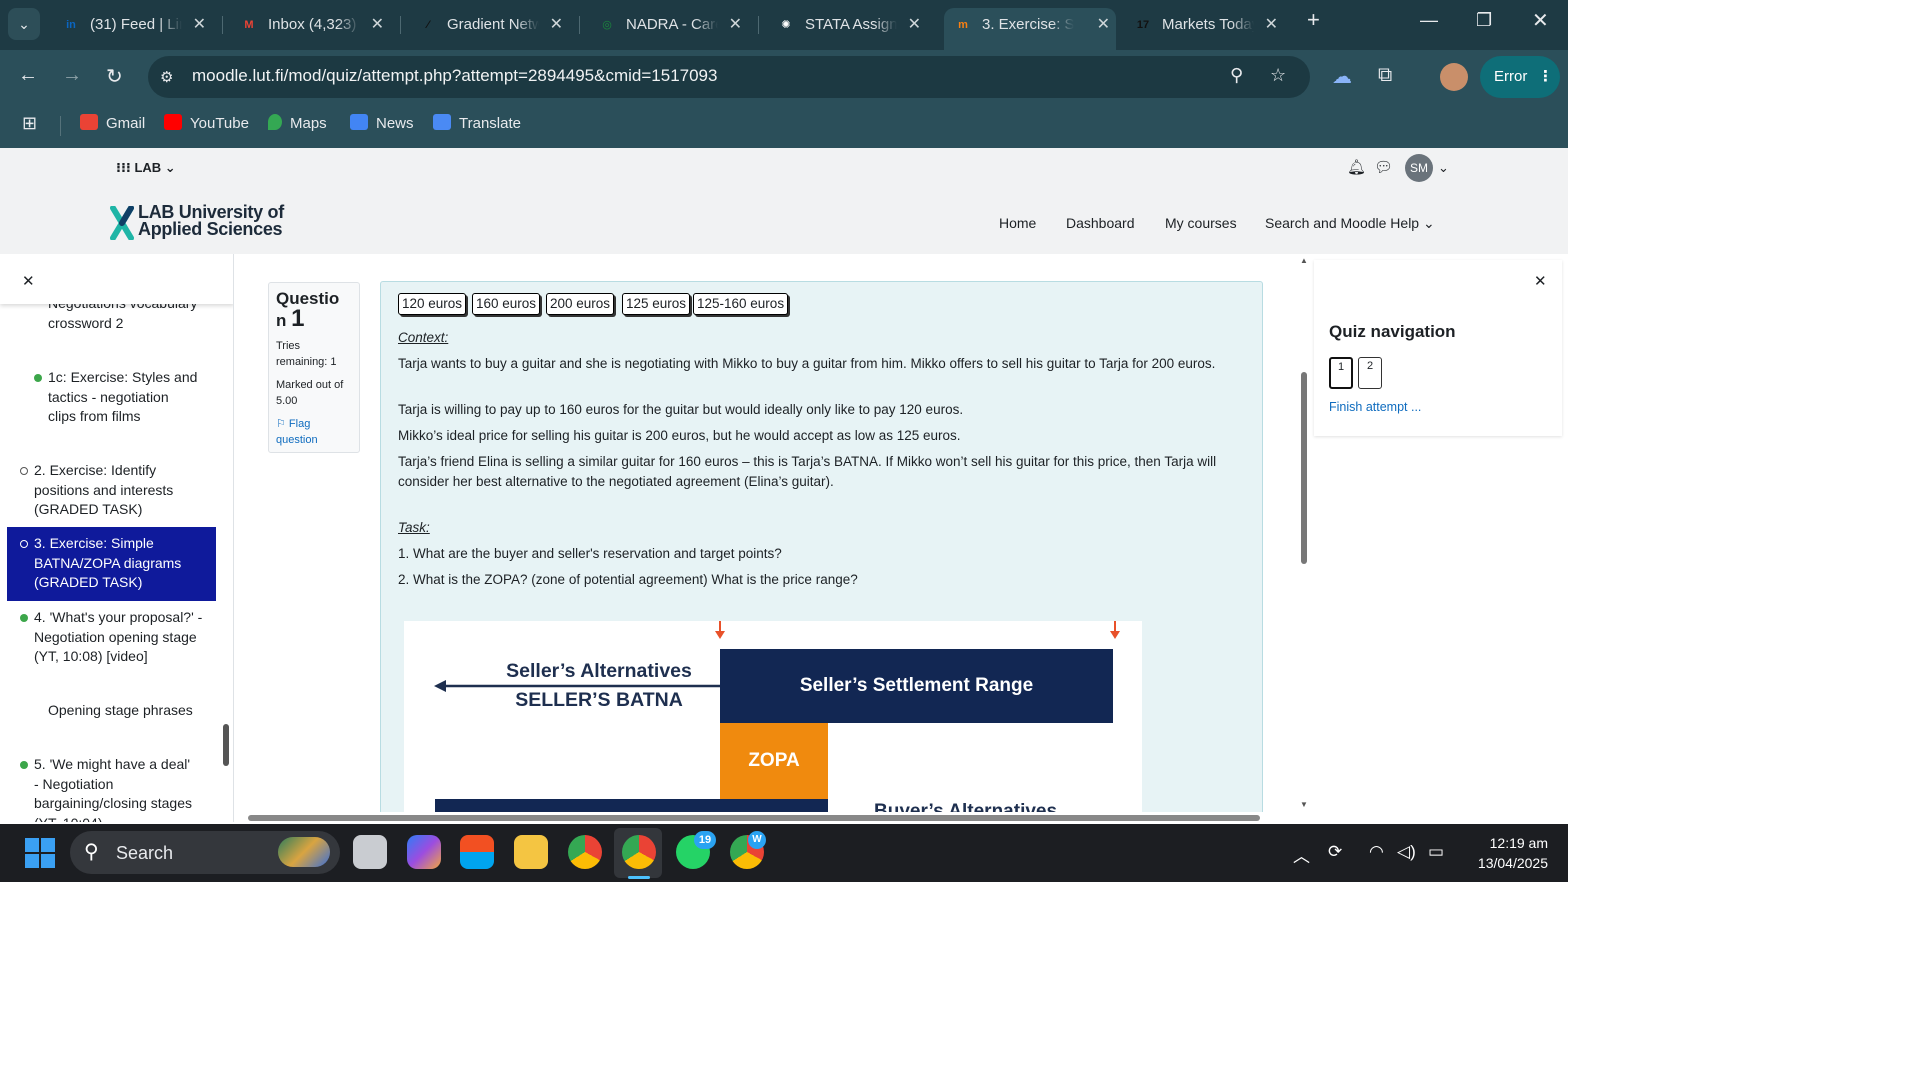  Describe the element at coordinates (29, 123) in the screenshot. I see `apps-grid-icon: ⊞` at that location.